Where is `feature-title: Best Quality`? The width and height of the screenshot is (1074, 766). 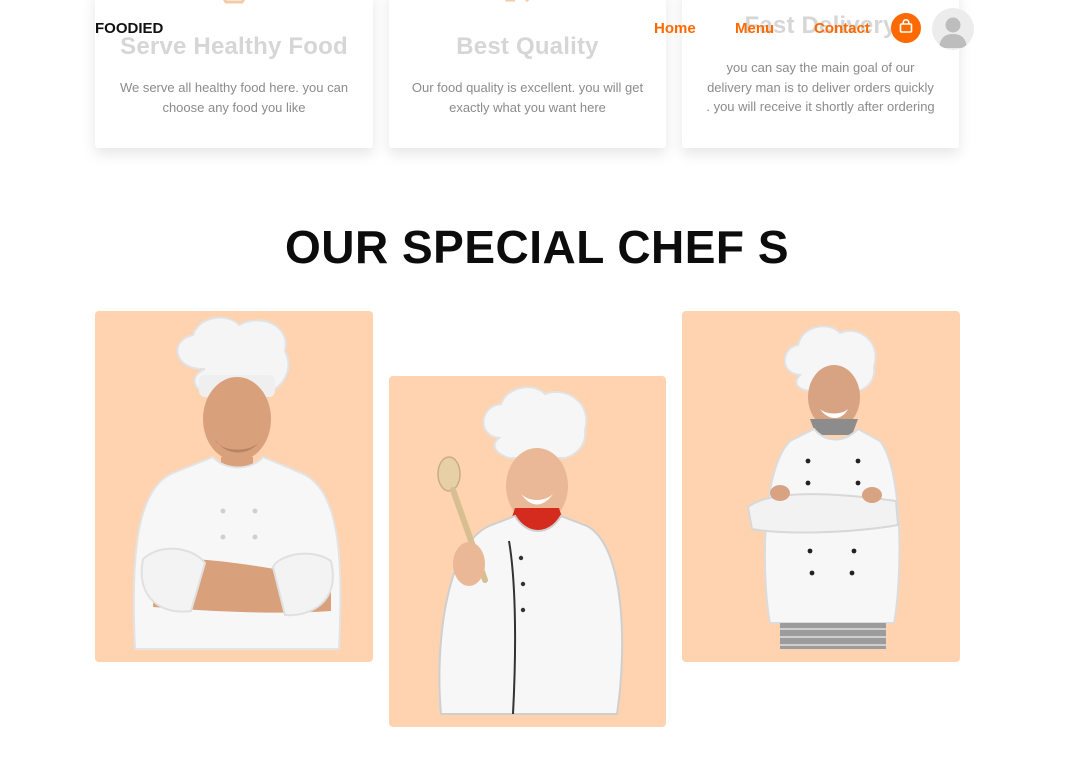 feature-title: Best Quality is located at coordinates (527, 46).